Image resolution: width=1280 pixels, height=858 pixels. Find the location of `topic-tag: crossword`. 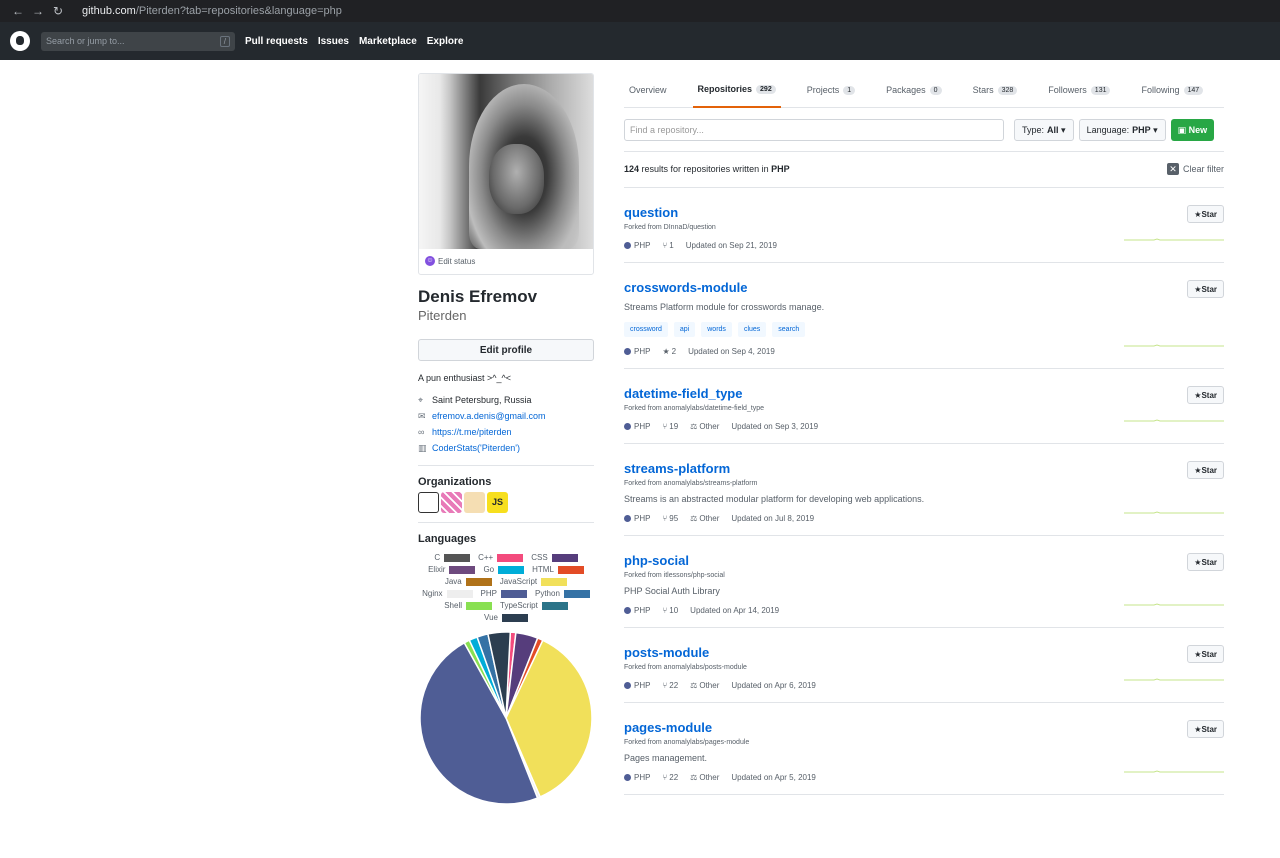

topic-tag: crossword is located at coordinates (646, 329).